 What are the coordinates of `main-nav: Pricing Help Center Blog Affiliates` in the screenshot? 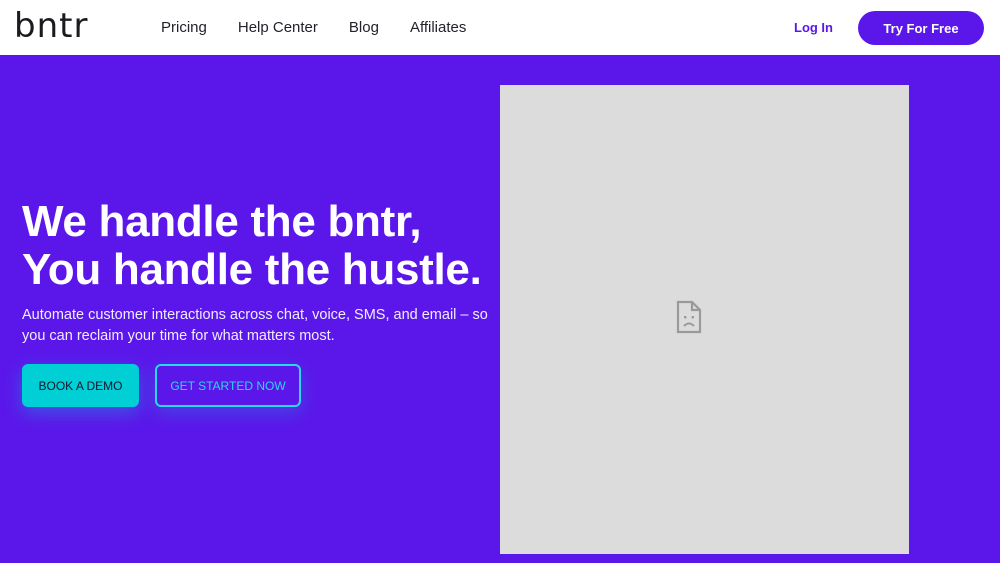 It's located at (313, 28).